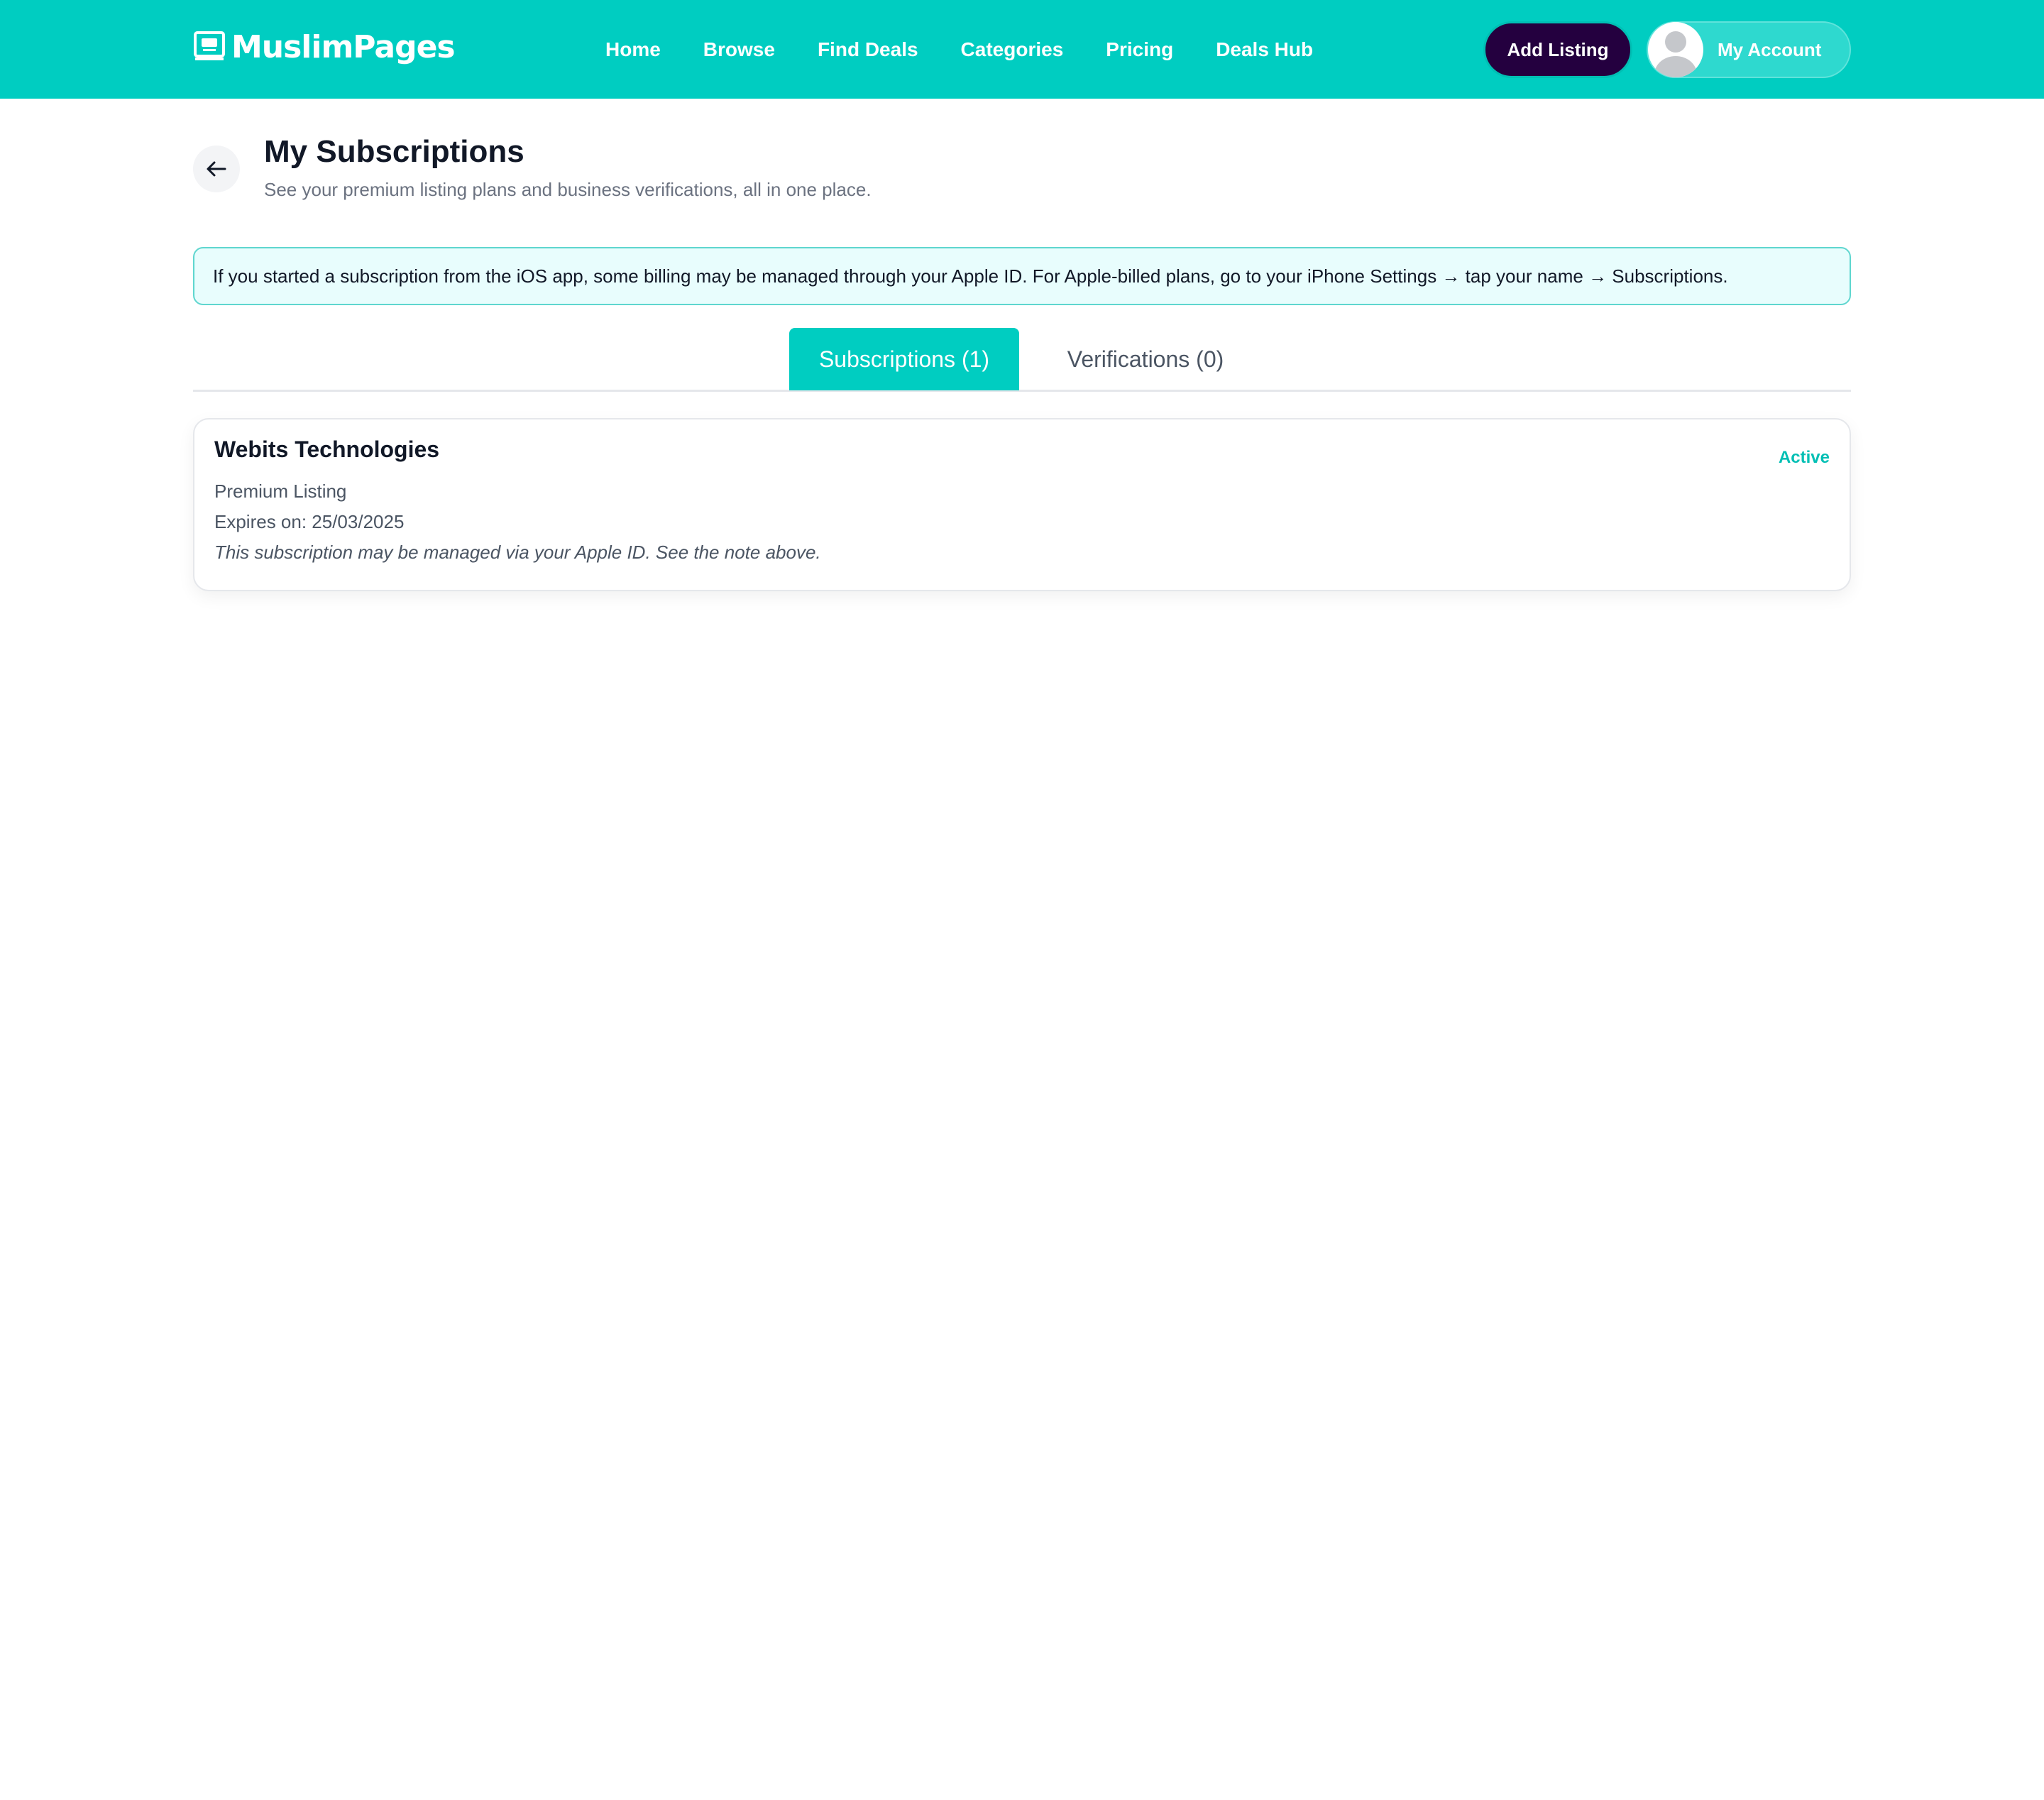 Image resolution: width=2044 pixels, height=1800 pixels. Describe the element at coordinates (1145, 359) in the screenshot. I see `tab-verifications: Verifications (0)` at that location.